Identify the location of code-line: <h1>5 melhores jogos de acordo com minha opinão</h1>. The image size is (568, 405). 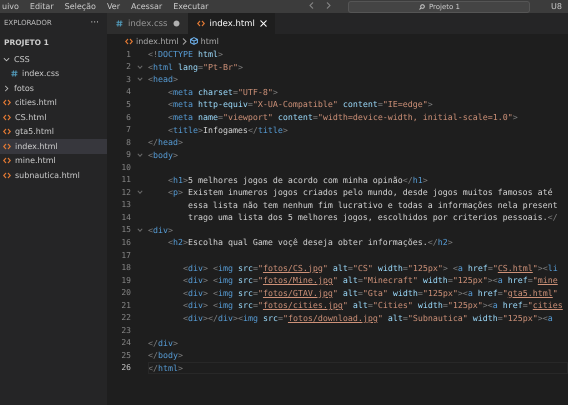
(297, 180).